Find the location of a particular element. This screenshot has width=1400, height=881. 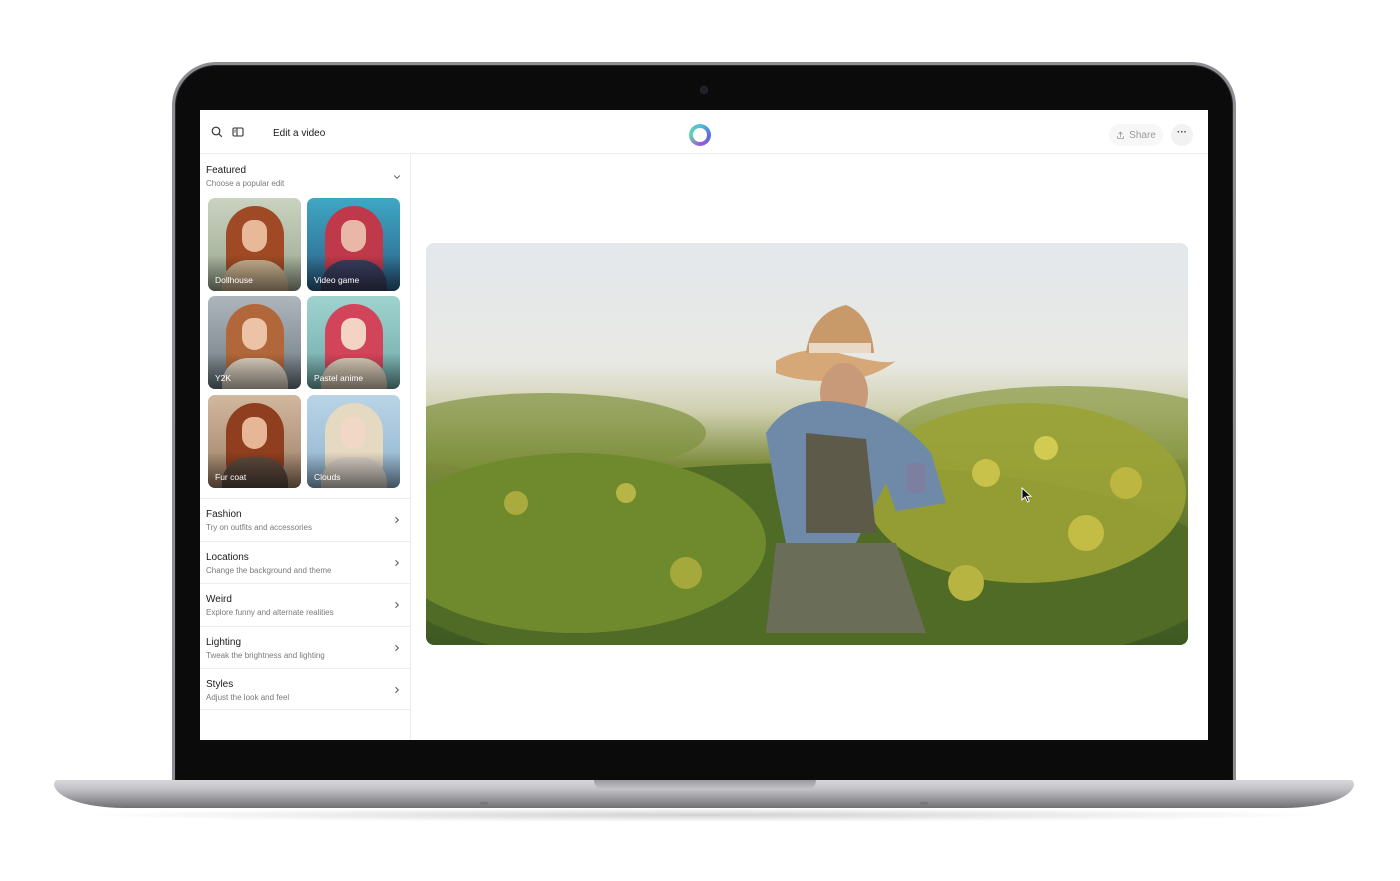

share-button: Share is located at coordinates (1136, 135).